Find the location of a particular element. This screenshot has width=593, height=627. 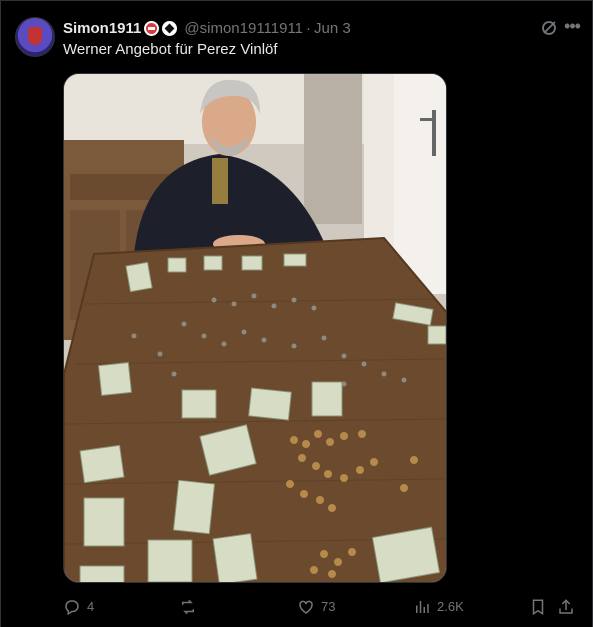

action-bar: 4 73 2.6K is located at coordinates (323, 608).